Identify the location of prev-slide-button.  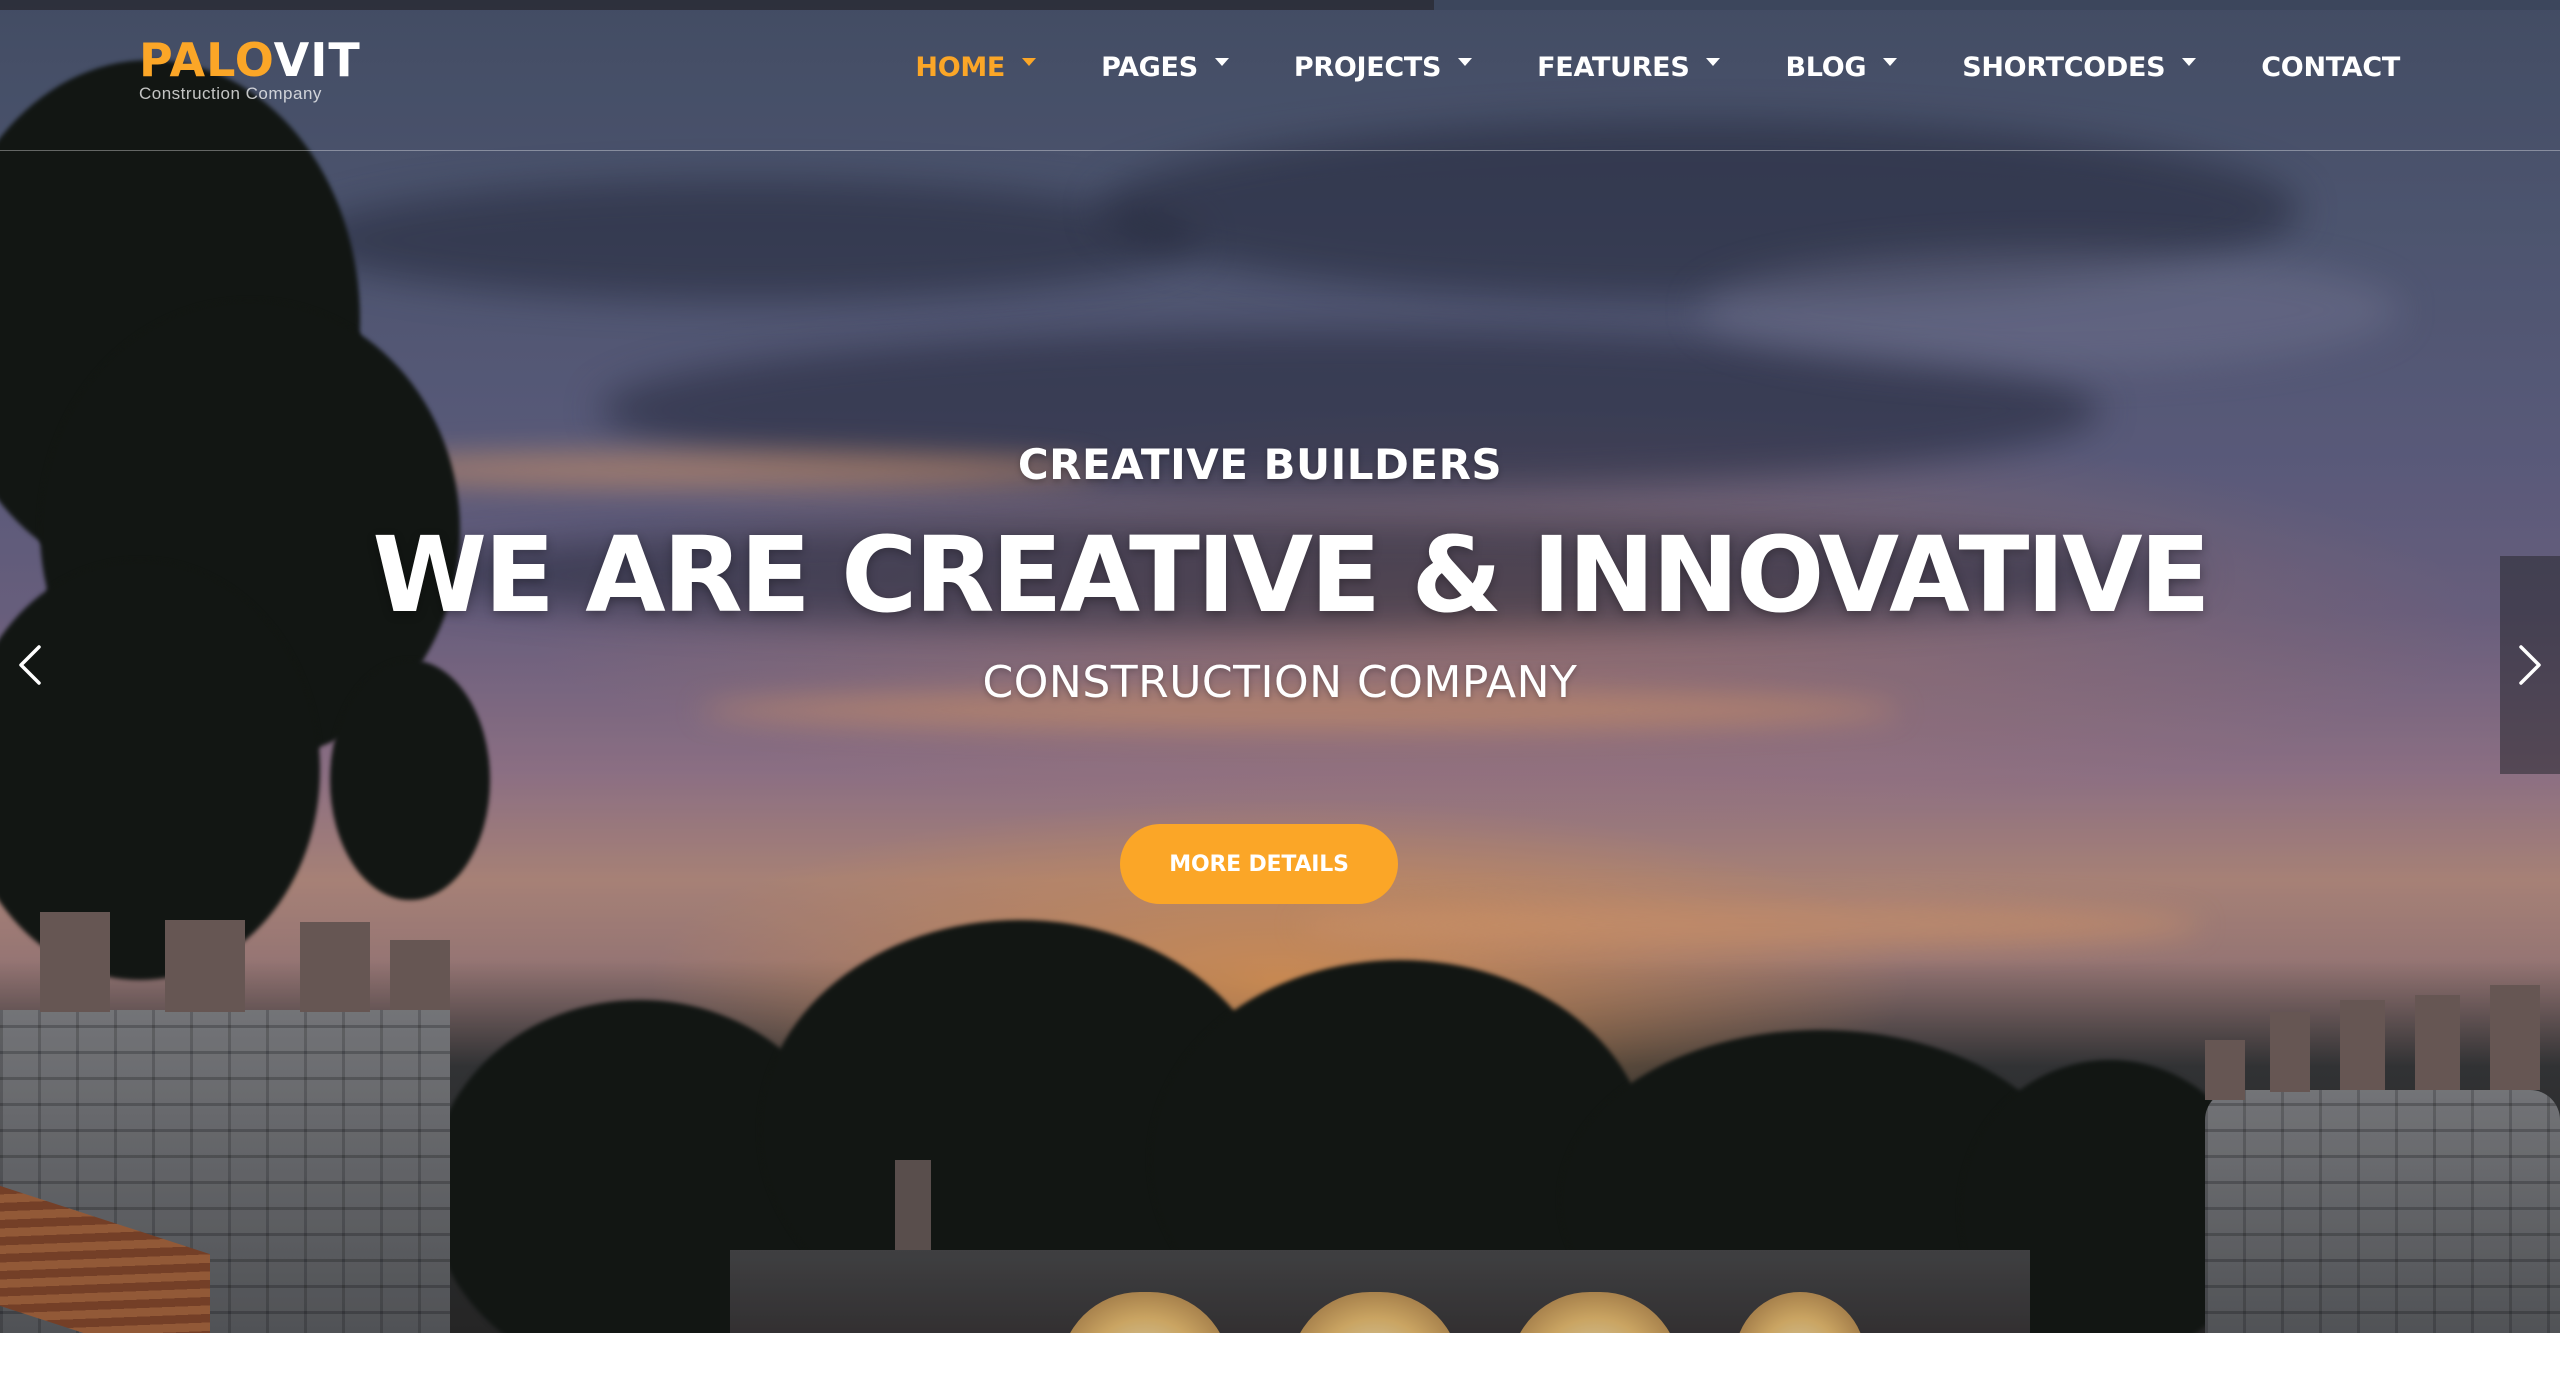
(30, 665).